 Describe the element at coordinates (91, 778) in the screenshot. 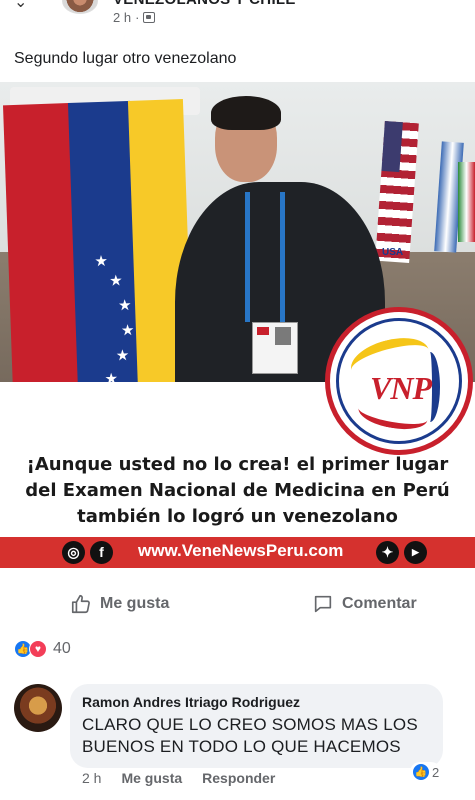

I see `comment-time: 2 h` at that location.